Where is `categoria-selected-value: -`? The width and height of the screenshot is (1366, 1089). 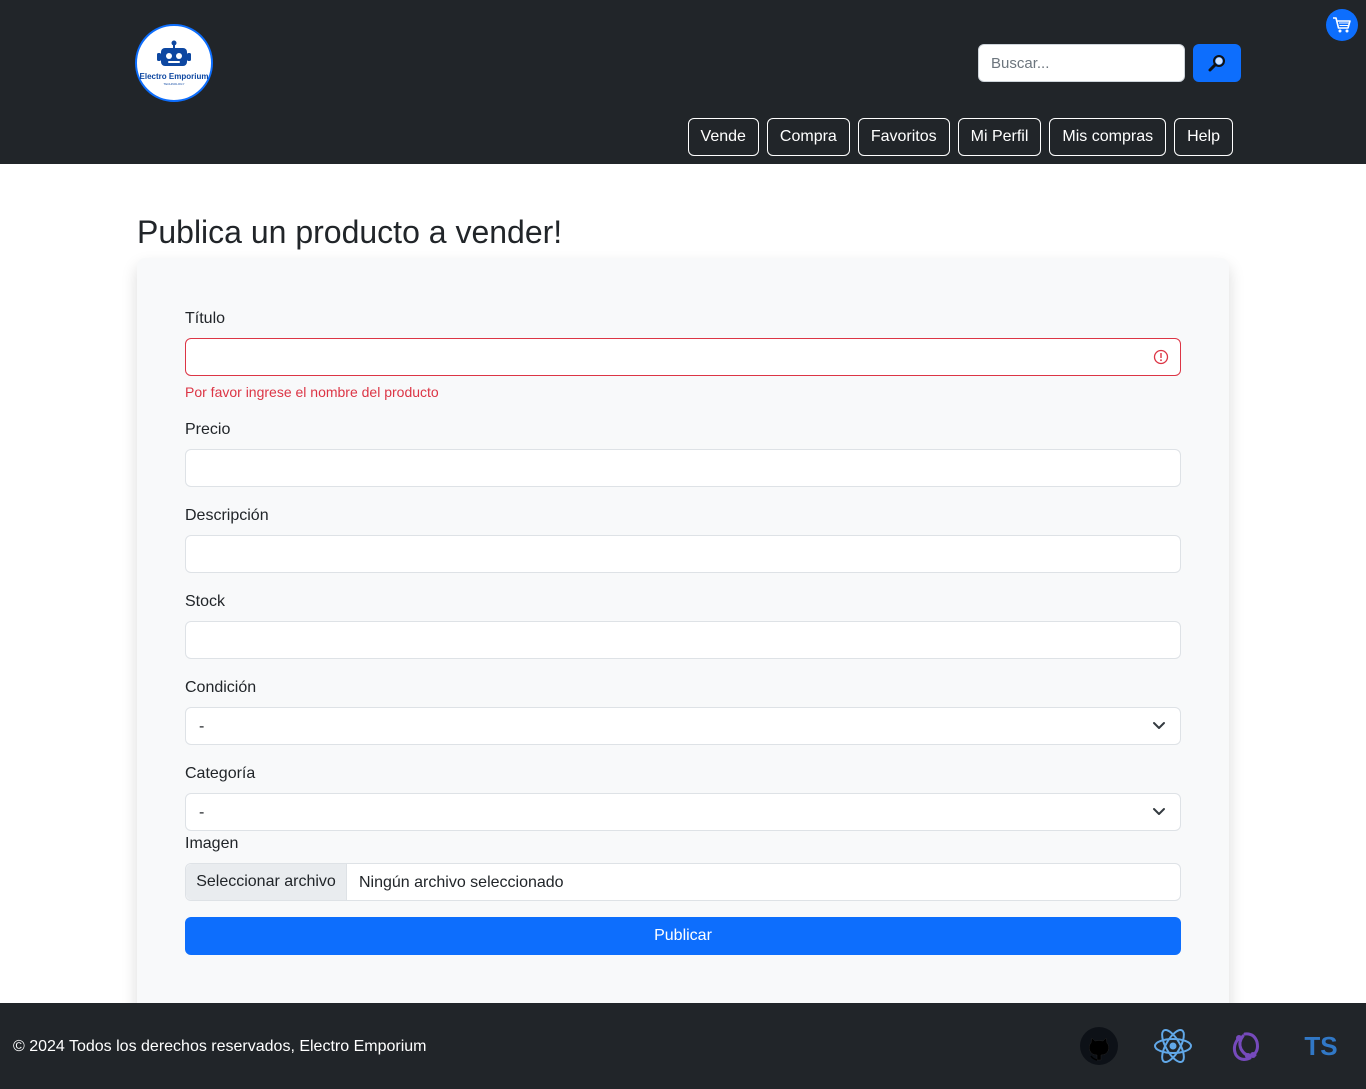 categoria-selected-value: - is located at coordinates (202, 812).